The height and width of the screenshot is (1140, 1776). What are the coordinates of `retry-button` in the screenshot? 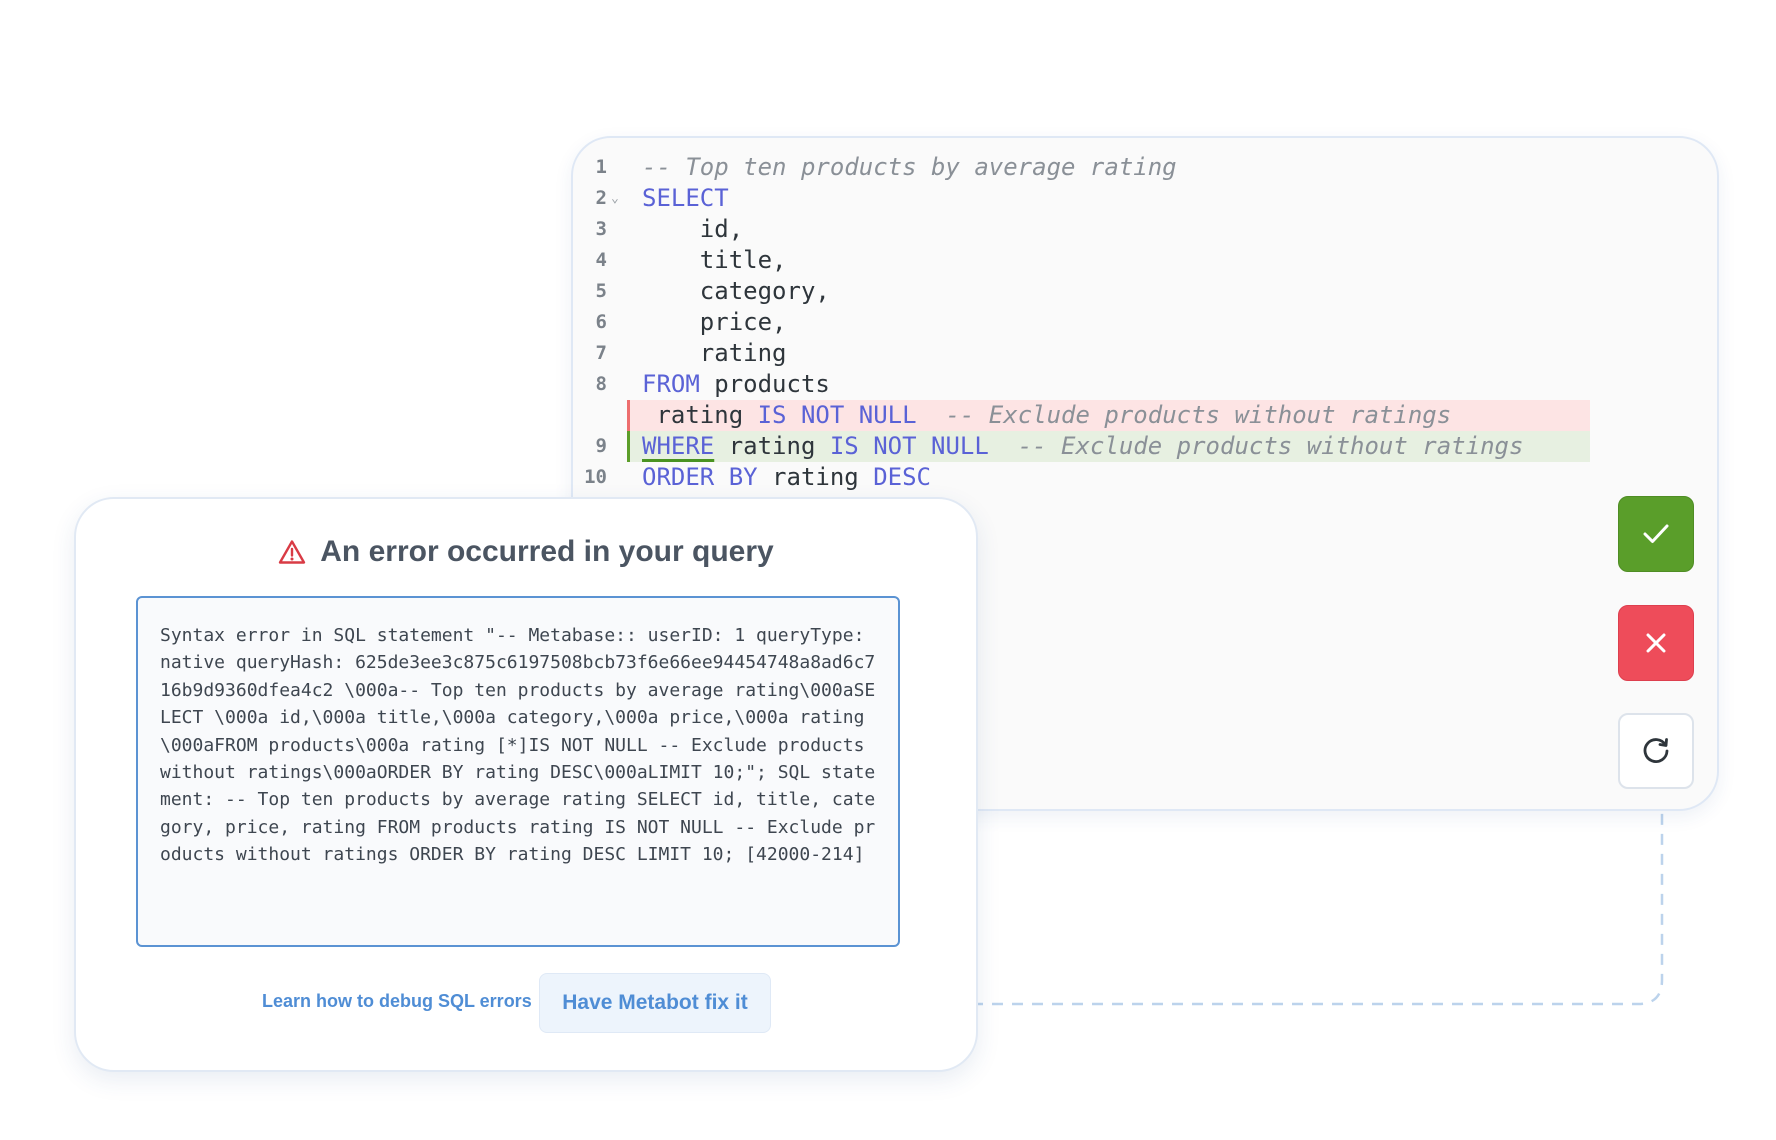 It's located at (1656, 751).